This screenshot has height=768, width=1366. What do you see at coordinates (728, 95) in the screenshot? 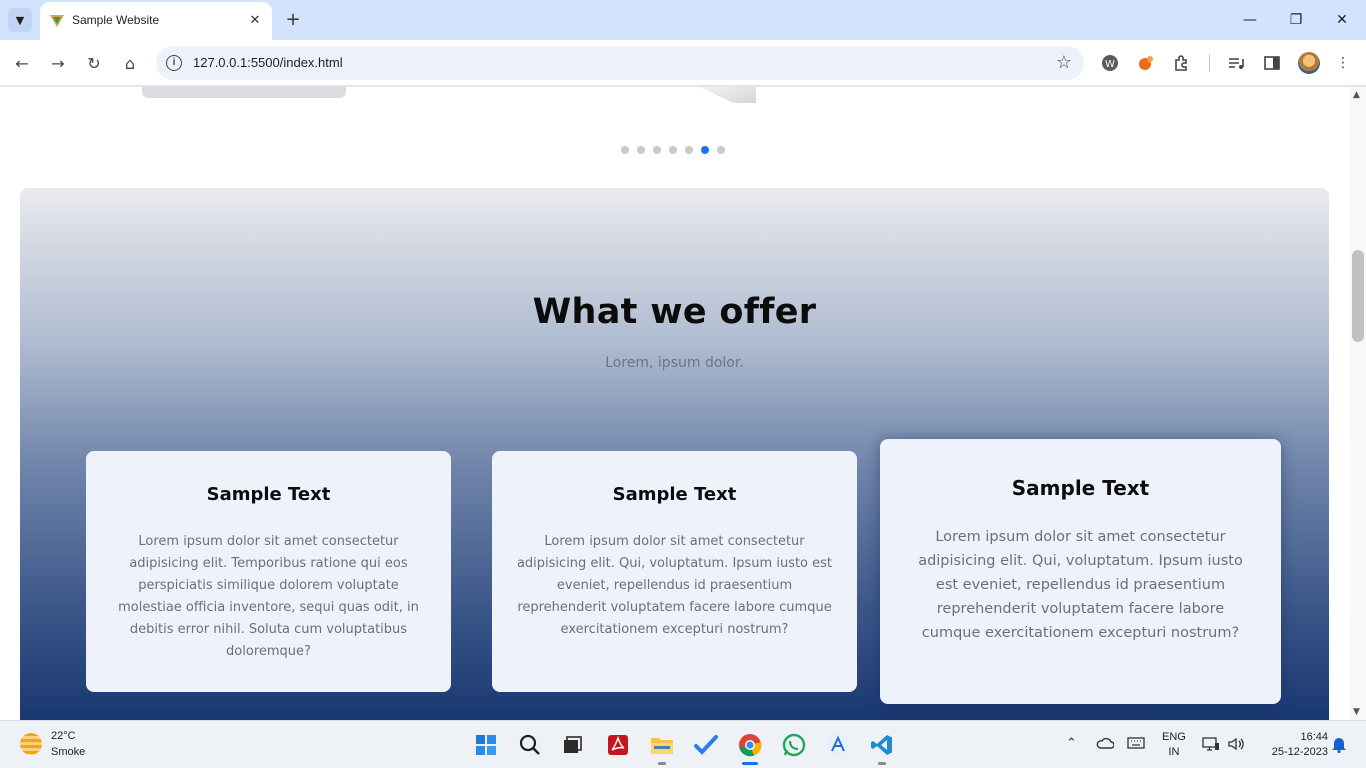
I see `carousel-image-fragment-right` at bounding box center [728, 95].